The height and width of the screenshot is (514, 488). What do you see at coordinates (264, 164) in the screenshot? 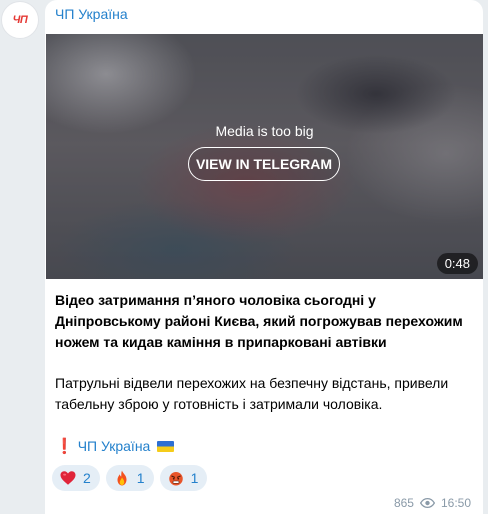
I see `view-in-telegram-button: VIEW IN TELEGRAM` at bounding box center [264, 164].